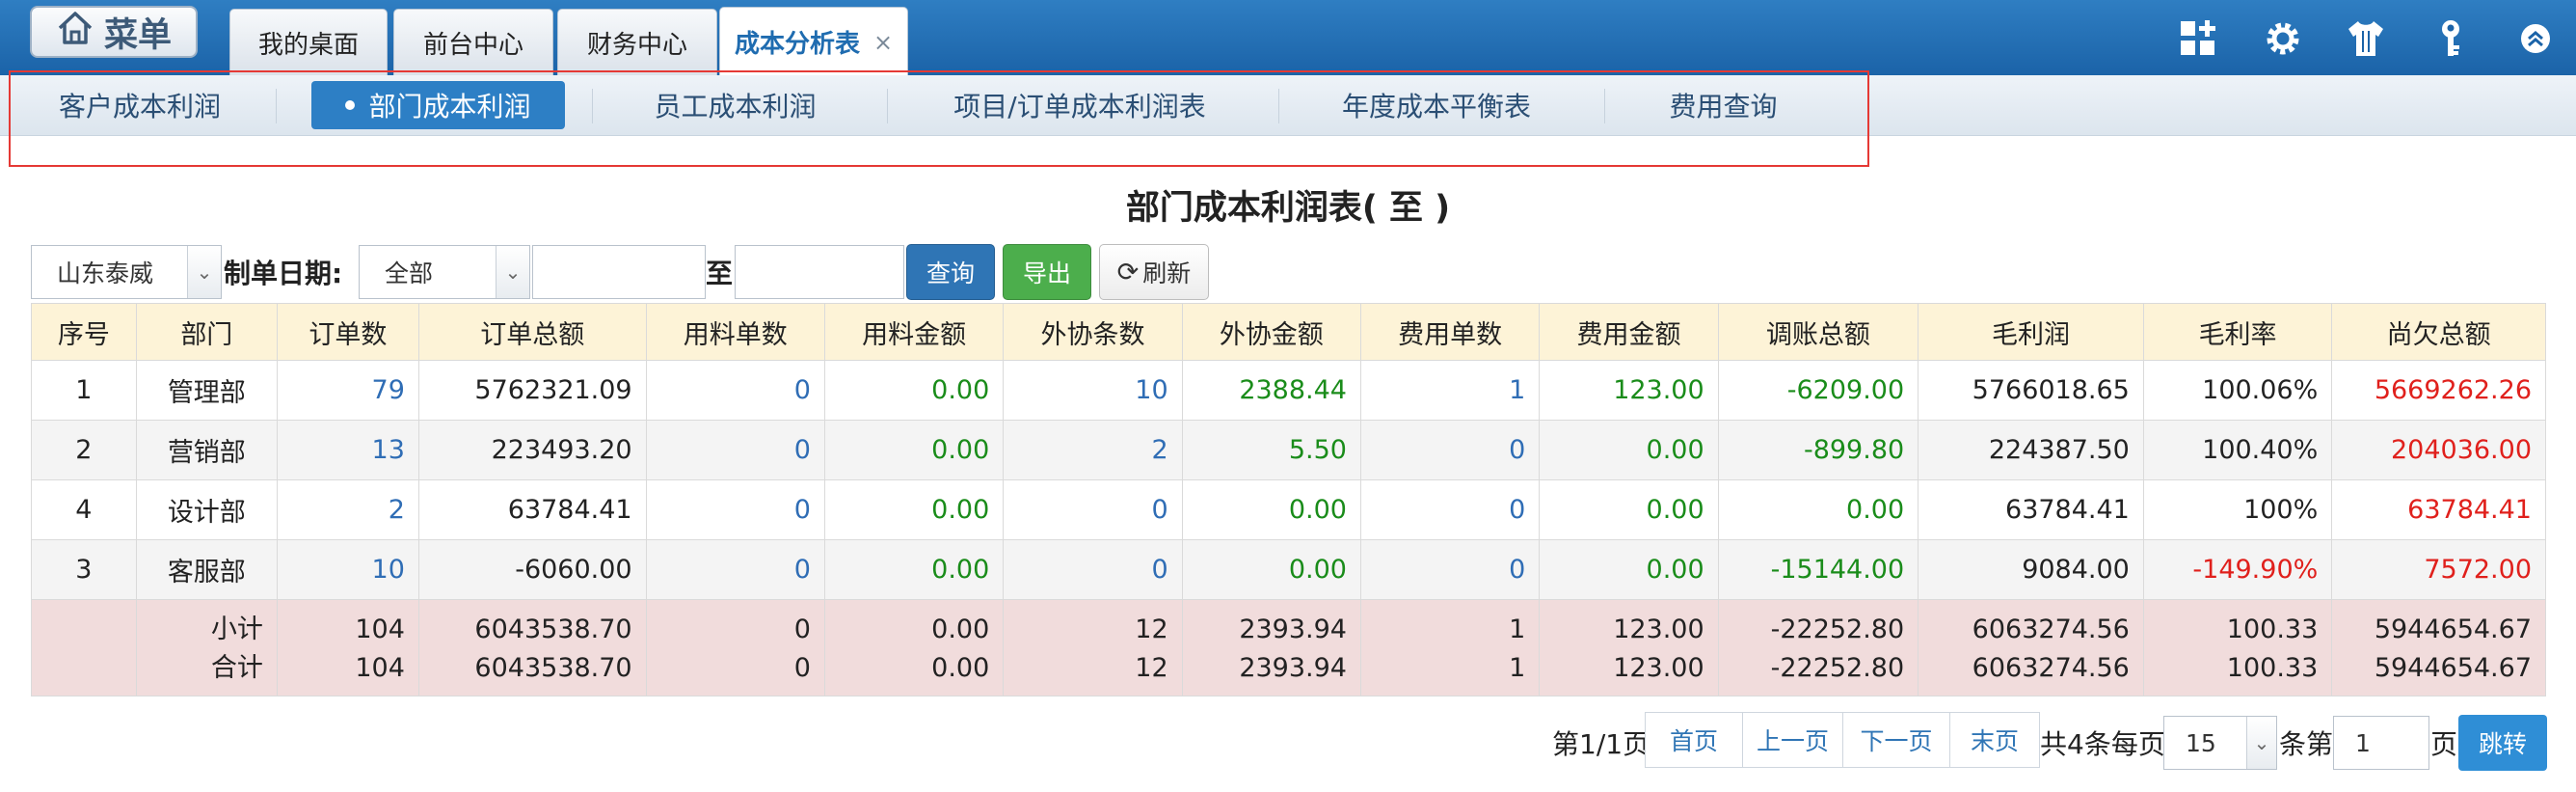 This screenshot has width=2576, height=792. I want to click on date-range-value: 全部, so click(410, 273).